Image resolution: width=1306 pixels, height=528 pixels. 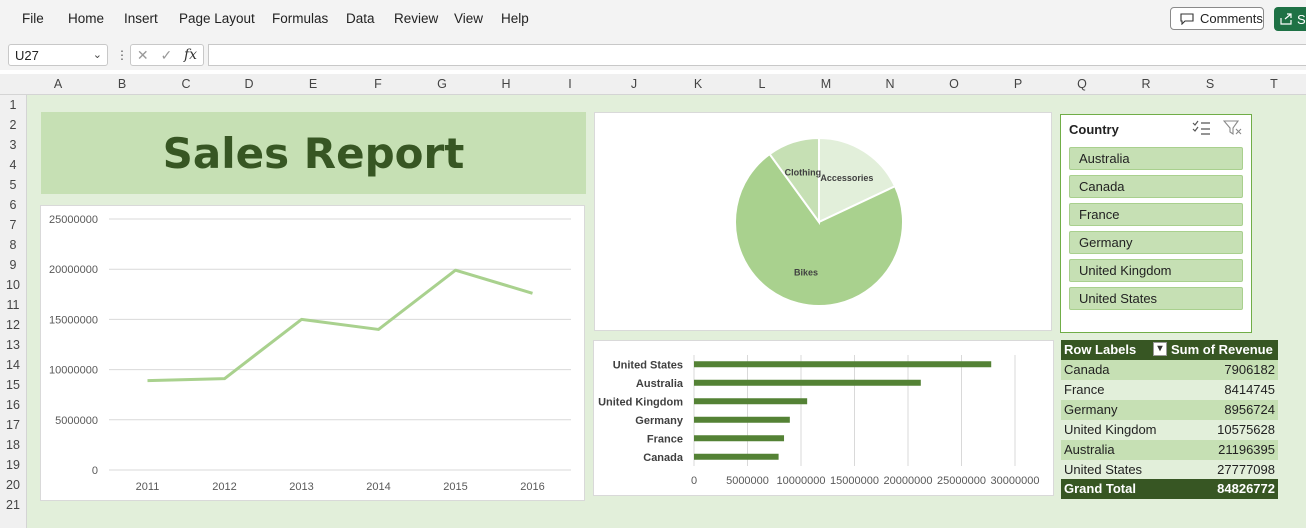 I want to click on menu-file: File, so click(x=33, y=18).